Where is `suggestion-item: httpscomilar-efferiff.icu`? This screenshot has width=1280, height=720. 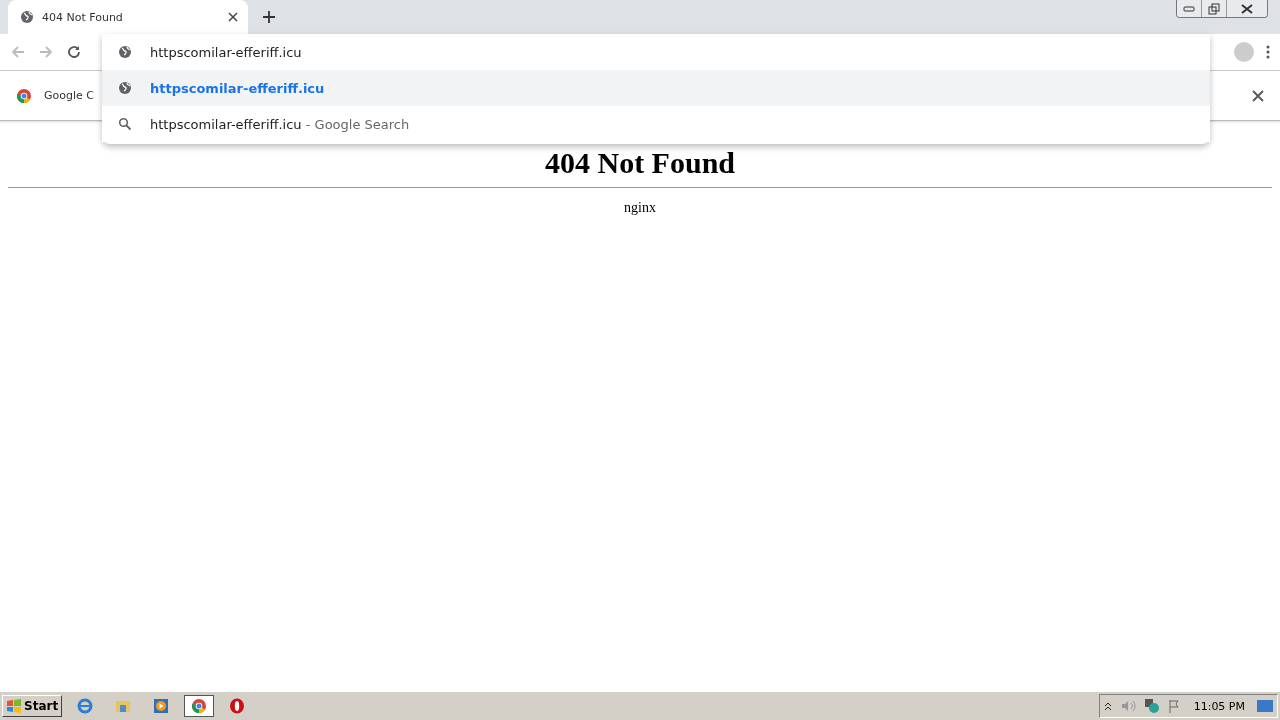 suggestion-item: httpscomilar-efferiff.icu is located at coordinates (656, 88).